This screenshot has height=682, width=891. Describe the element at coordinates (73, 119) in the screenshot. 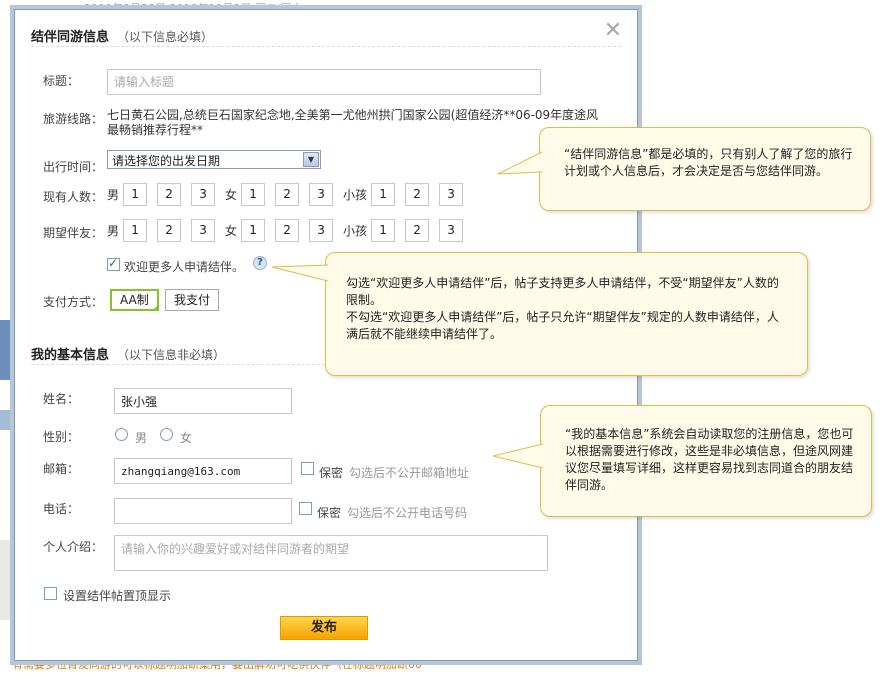

I see `route-label: 旅游线路：` at that location.